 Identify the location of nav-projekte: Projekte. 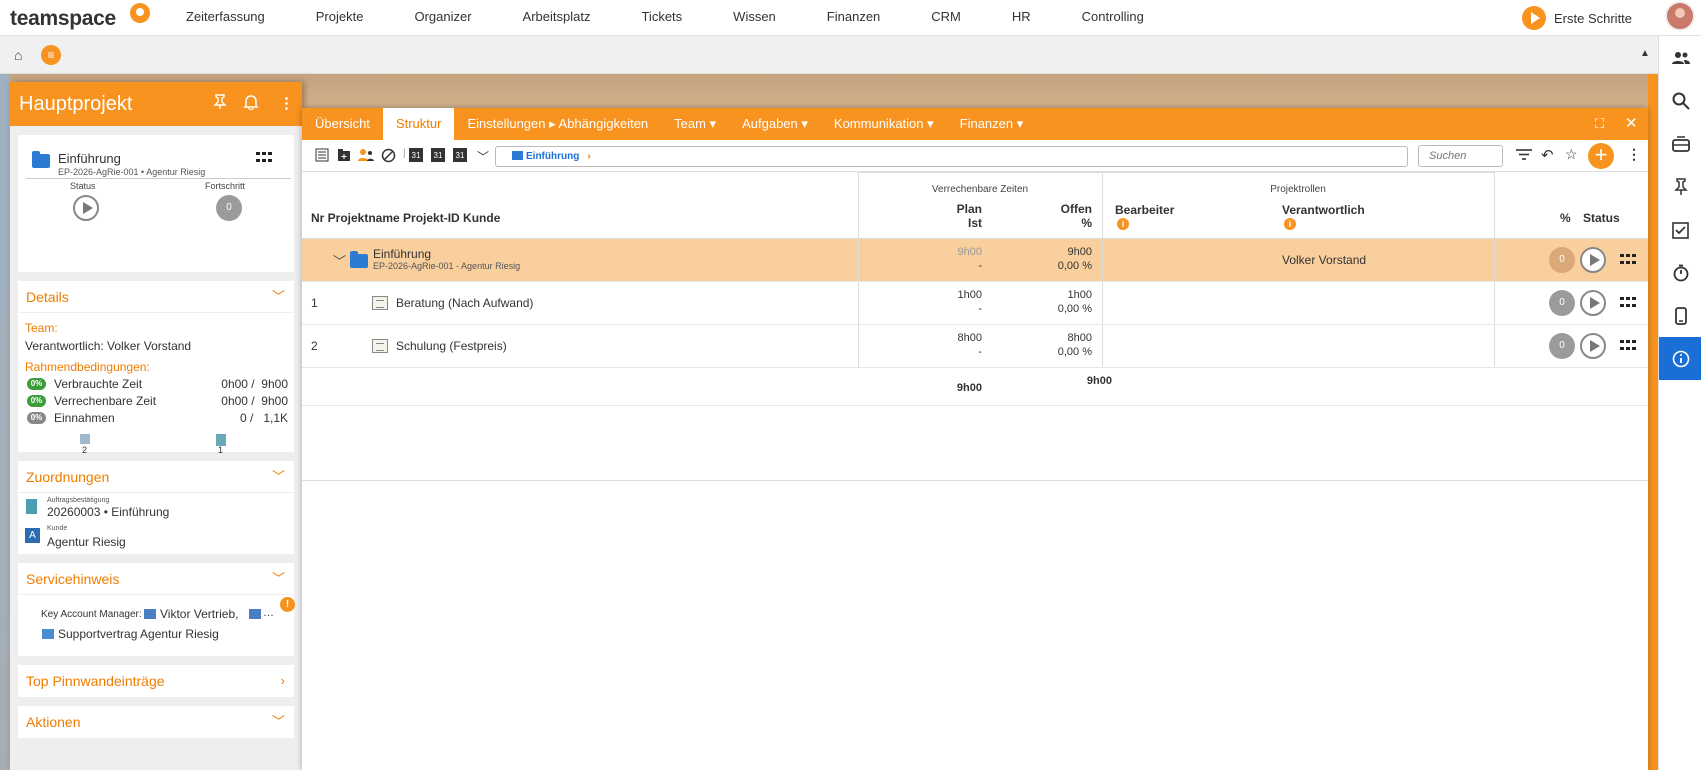
(340, 18).